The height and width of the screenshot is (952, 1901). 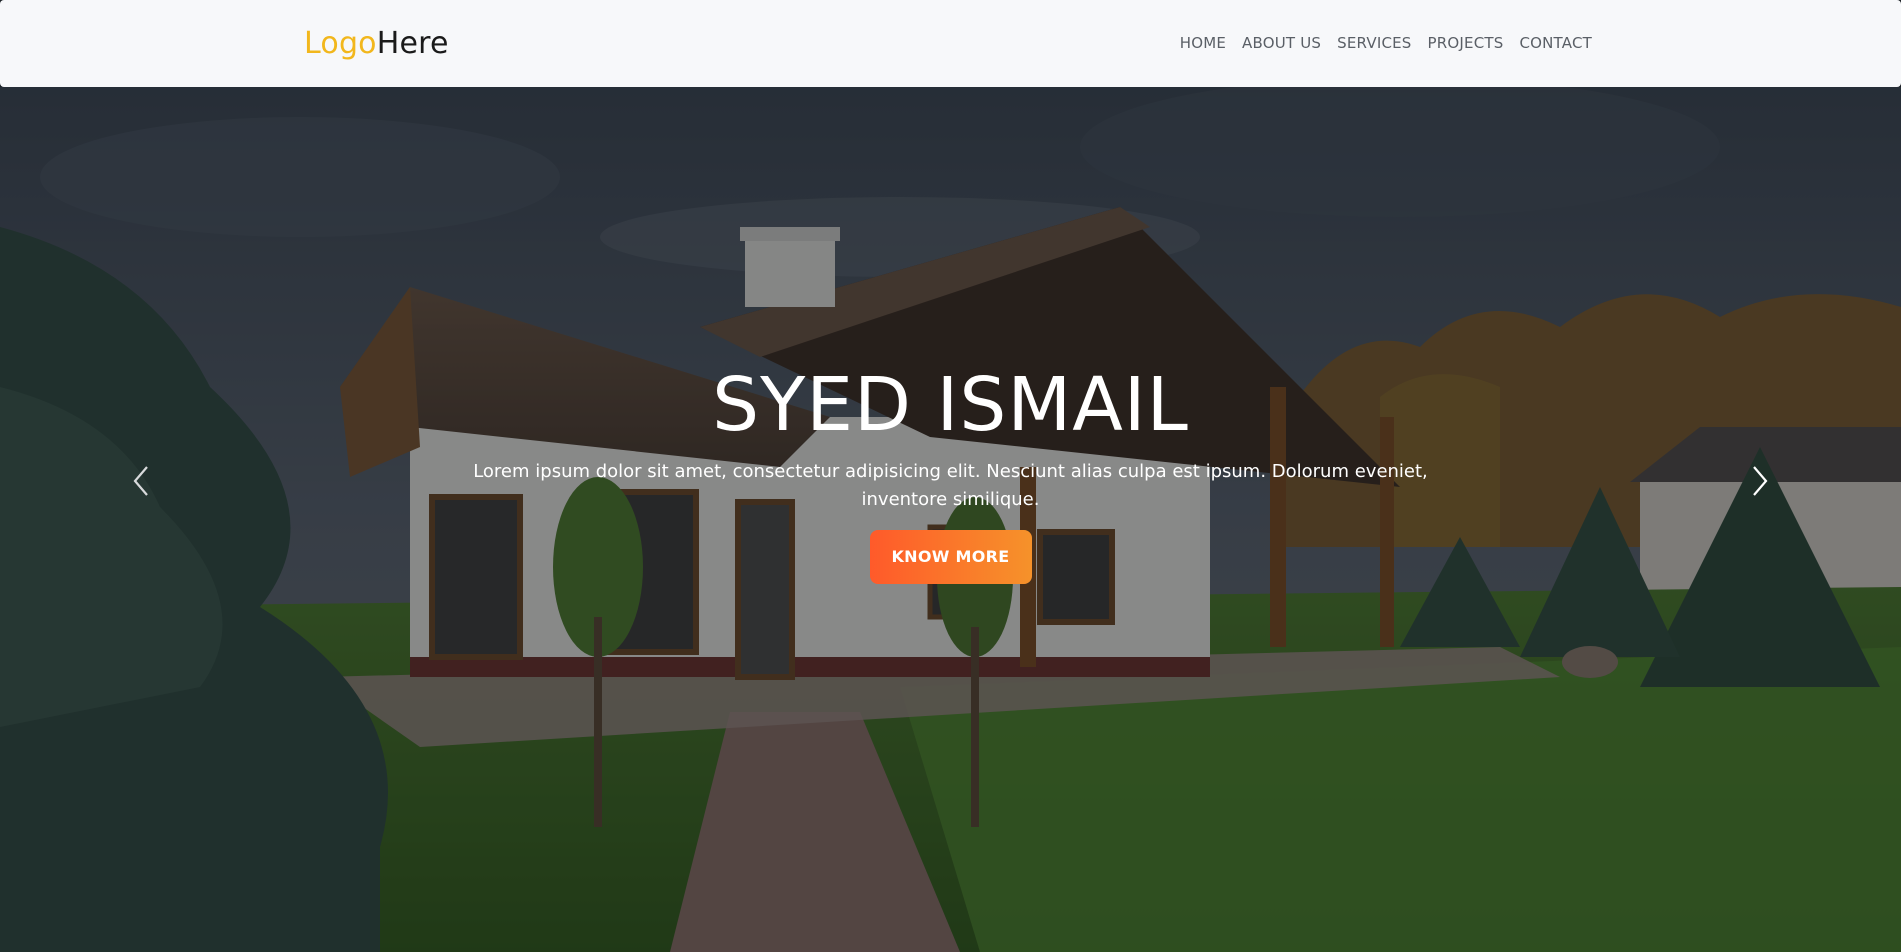 I want to click on logo: LogoHere, so click(x=376, y=44).